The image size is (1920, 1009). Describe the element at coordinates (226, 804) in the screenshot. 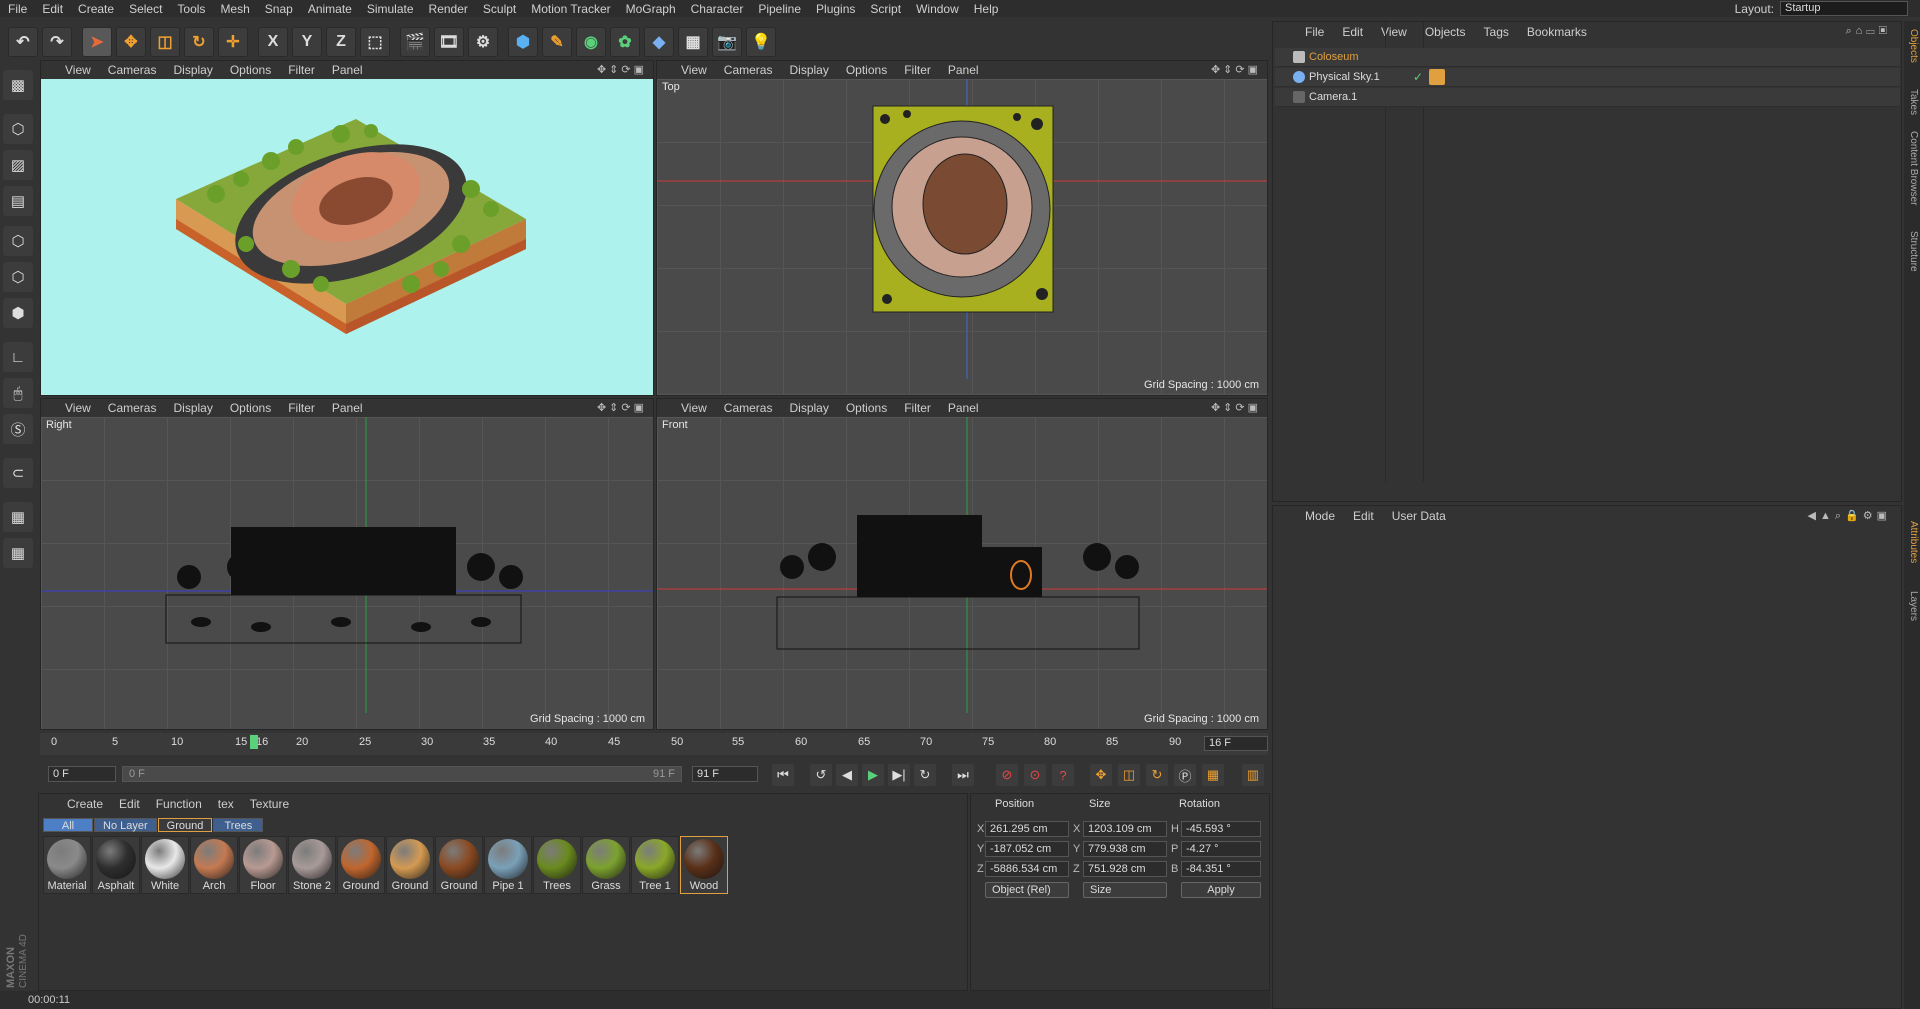

I see `mat-menu-tex: tex` at that location.